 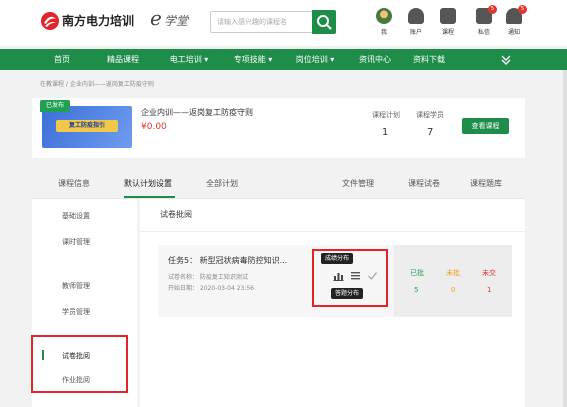 I want to click on nav-home: 首页, so click(x=62, y=59).